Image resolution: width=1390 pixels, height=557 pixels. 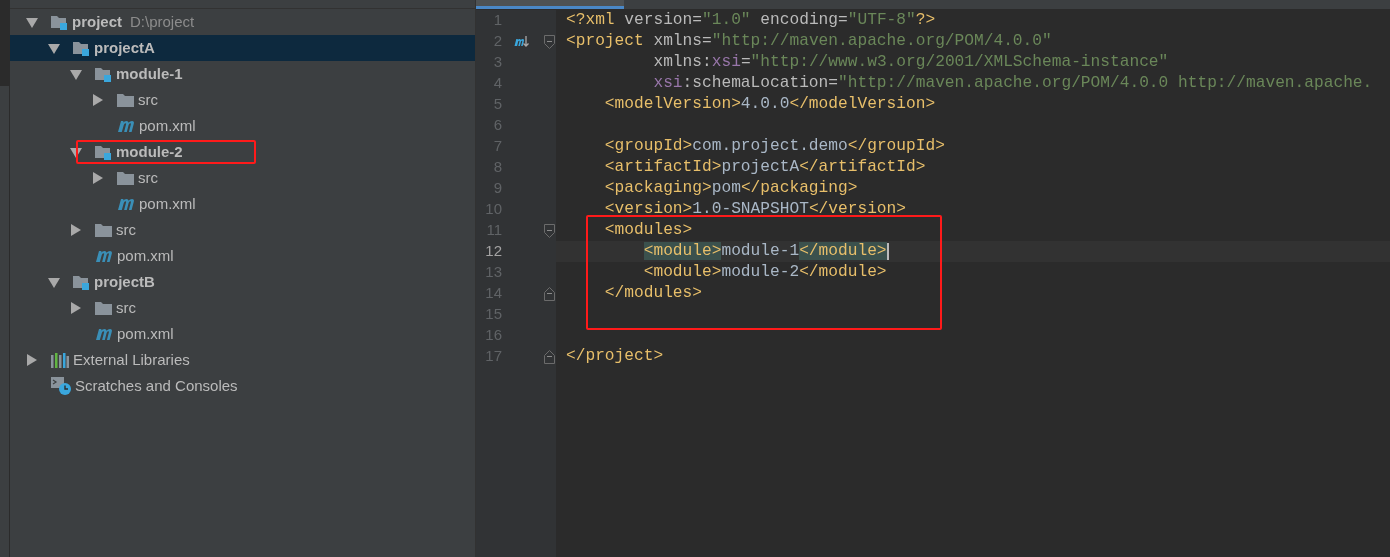 What do you see at coordinates (615, 356) in the screenshot?
I see `code-line: </project>` at bounding box center [615, 356].